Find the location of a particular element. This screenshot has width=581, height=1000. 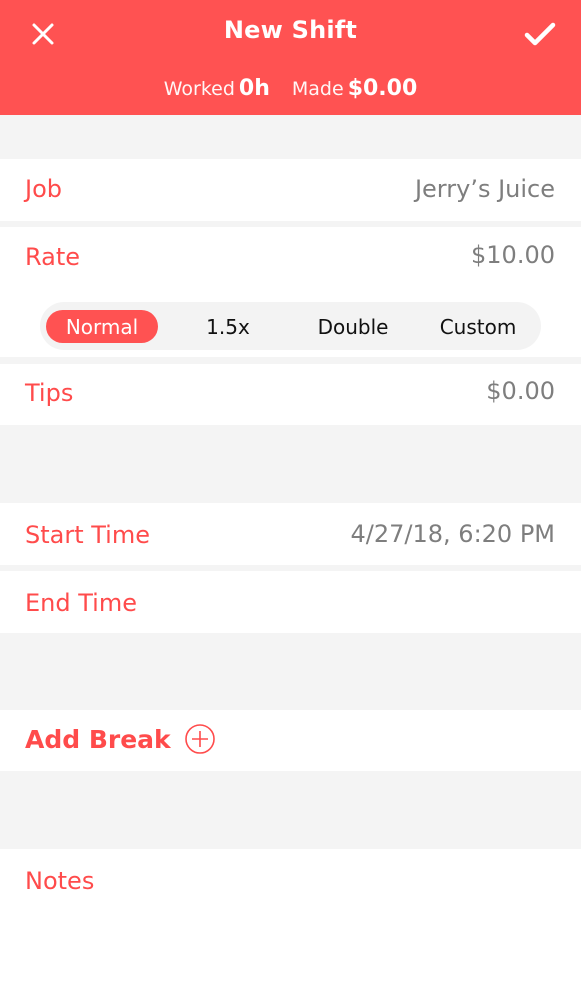

job-value: Jerry’s Juice is located at coordinates (484, 189).